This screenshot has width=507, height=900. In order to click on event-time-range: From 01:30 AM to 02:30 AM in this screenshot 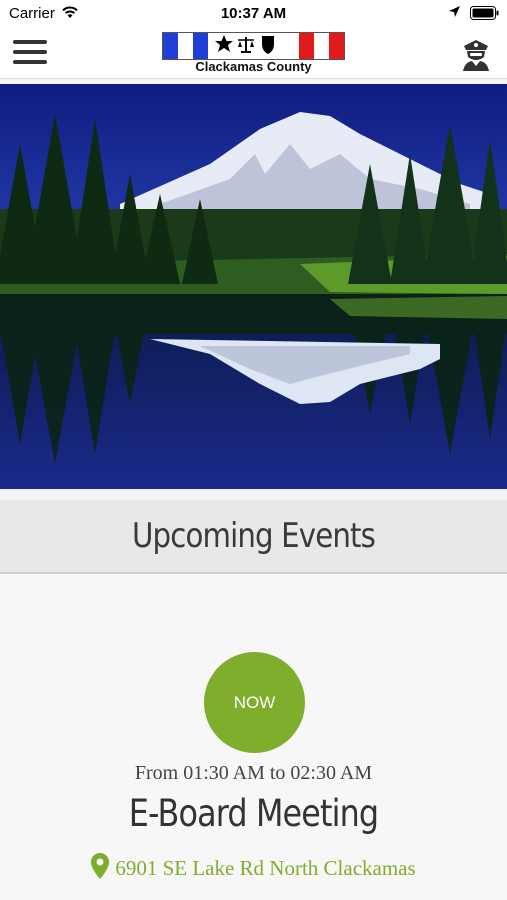, I will do `click(253, 773)`.